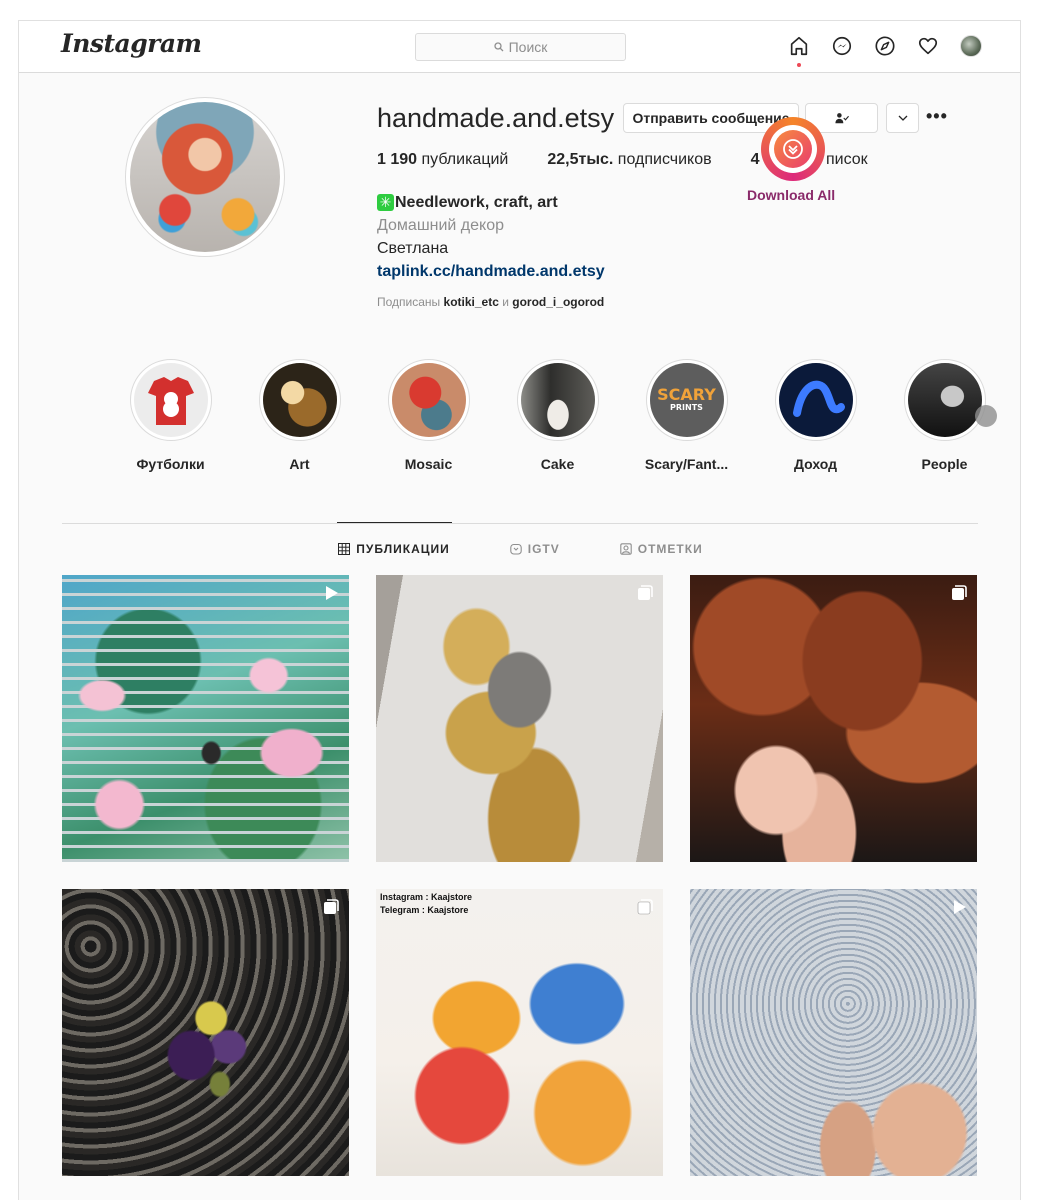 This screenshot has width=1041, height=1200. I want to click on sparkle-icon: ✳, so click(385, 202).